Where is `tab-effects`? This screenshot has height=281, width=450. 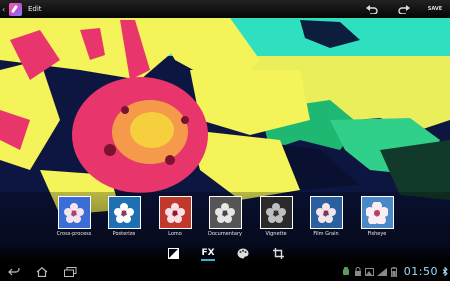
tab-effects is located at coordinates (243, 253).